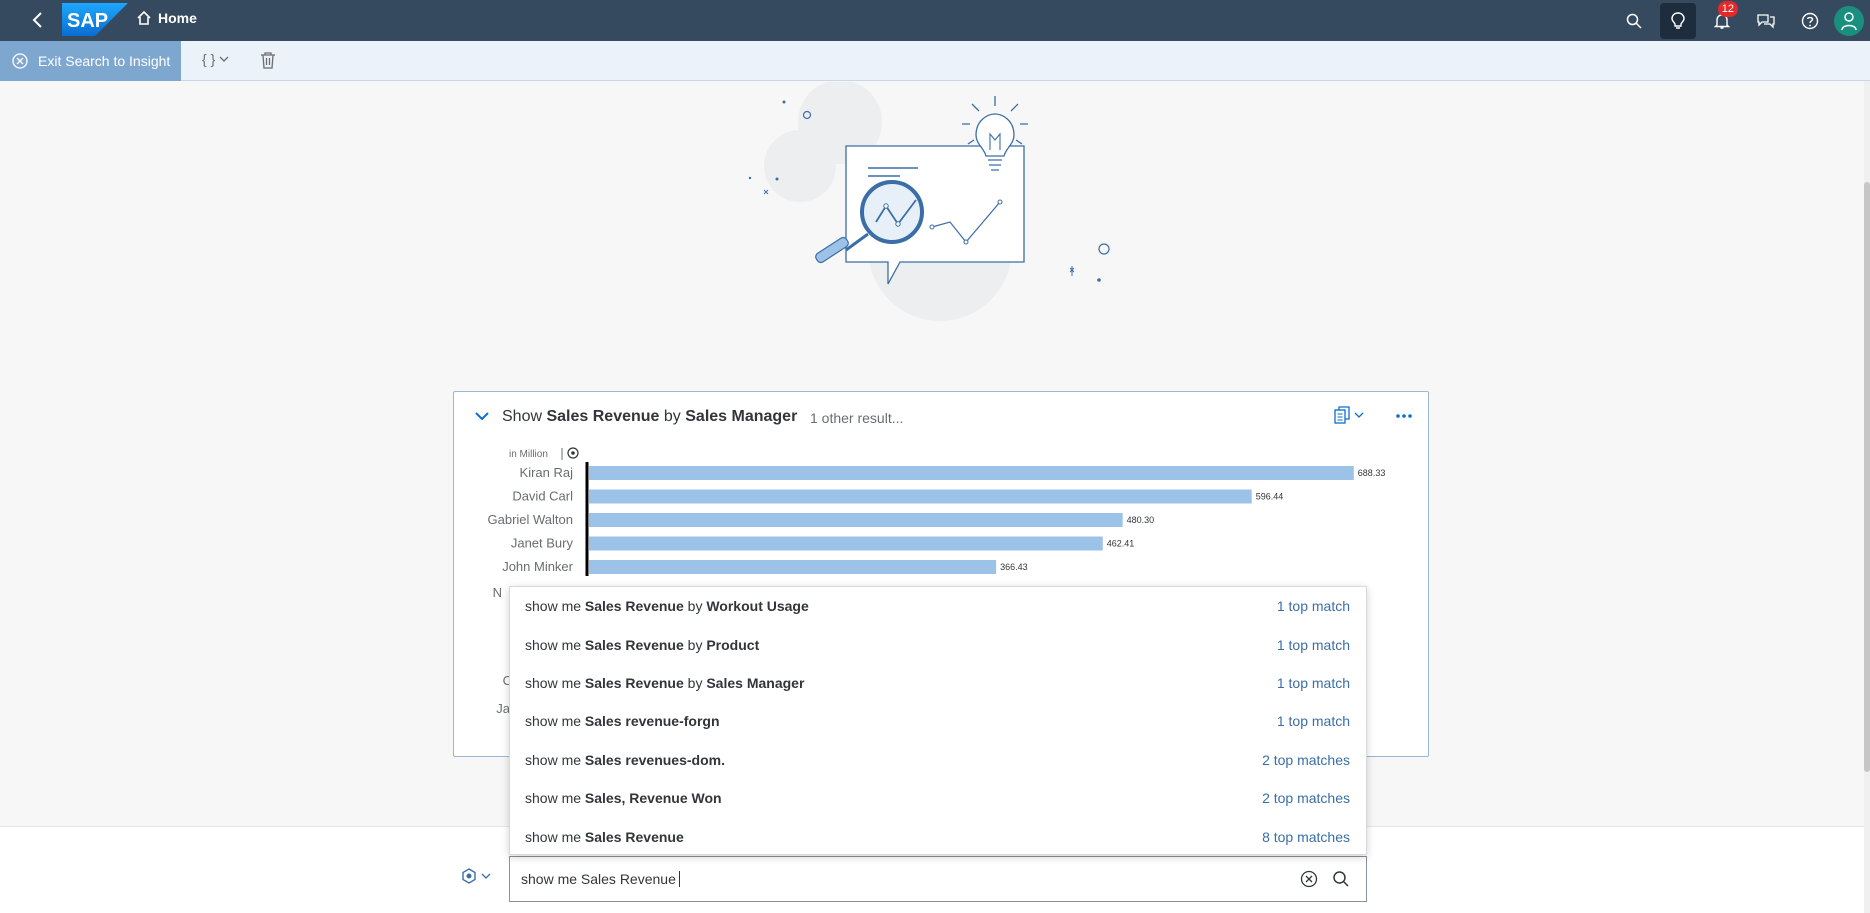  Describe the element at coordinates (938, 836) in the screenshot. I see `suggestion-item: show me Sales Revenue 8 top matches` at that location.